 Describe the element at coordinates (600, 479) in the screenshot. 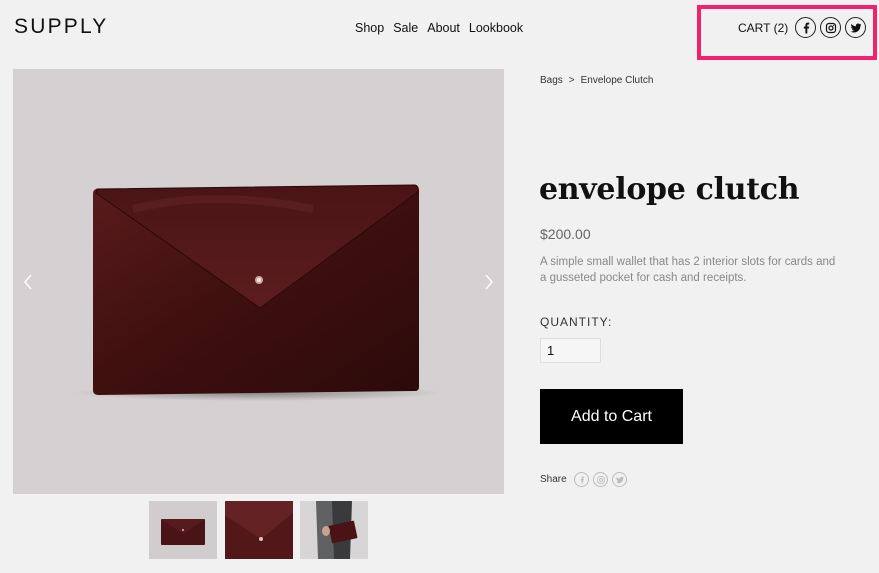

I see `share-instagram-icon` at that location.